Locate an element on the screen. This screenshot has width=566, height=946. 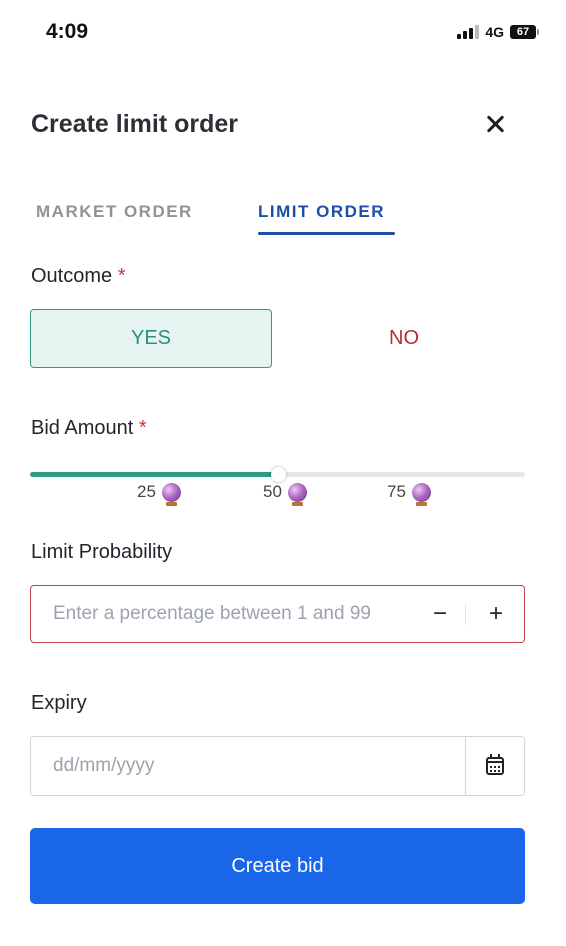
signal-icon is located at coordinates (468, 32).